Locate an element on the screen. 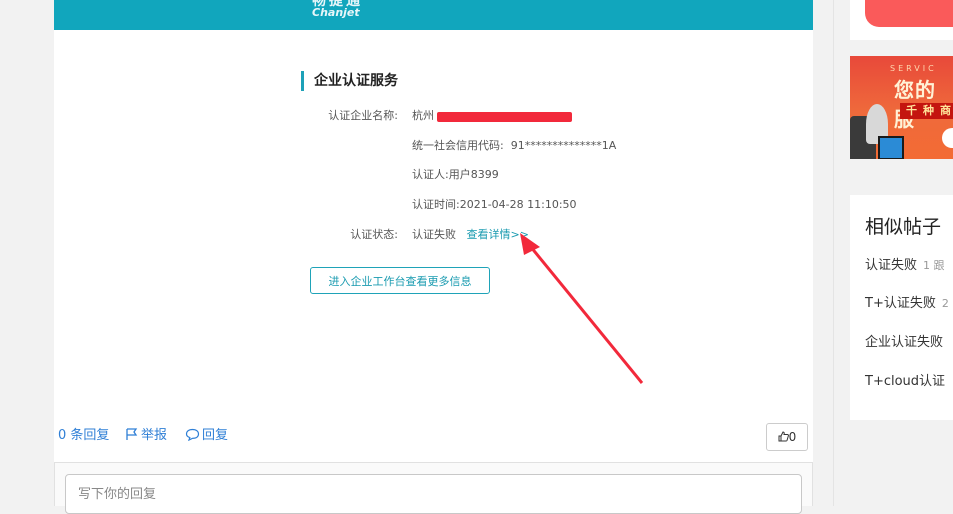  ad-ribbon: 千种商 is located at coordinates (926, 111).